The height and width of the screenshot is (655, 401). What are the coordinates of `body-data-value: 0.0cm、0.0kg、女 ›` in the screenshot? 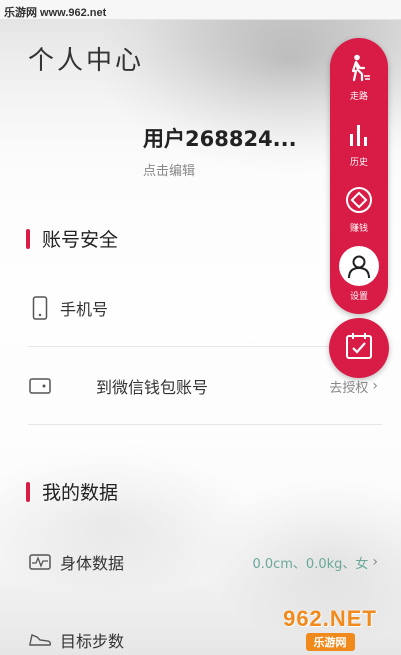 It's located at (315, 562).